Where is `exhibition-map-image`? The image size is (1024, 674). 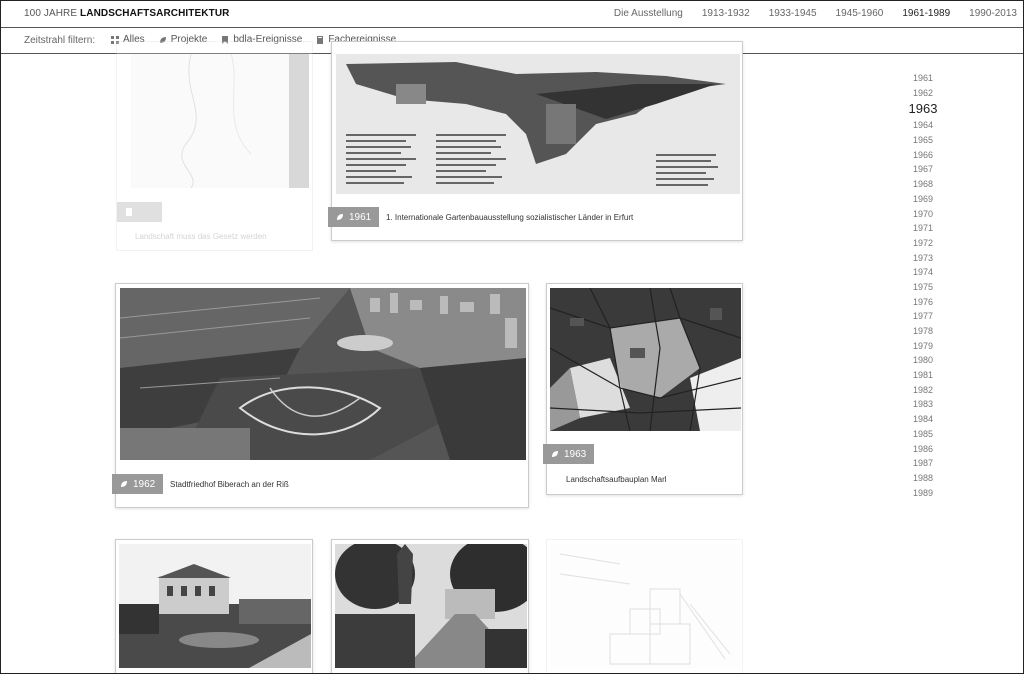 exhibition-map-image is located at coordinates (538, 124).